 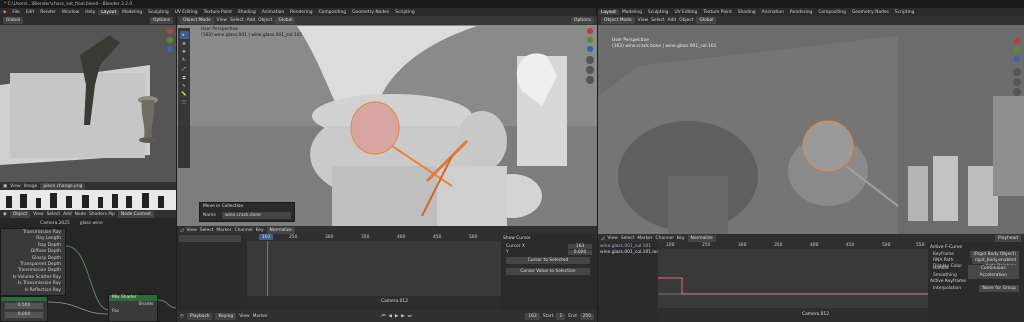 I want to click on node-editor-type-icon: ◉, so click(x=5, y=214).